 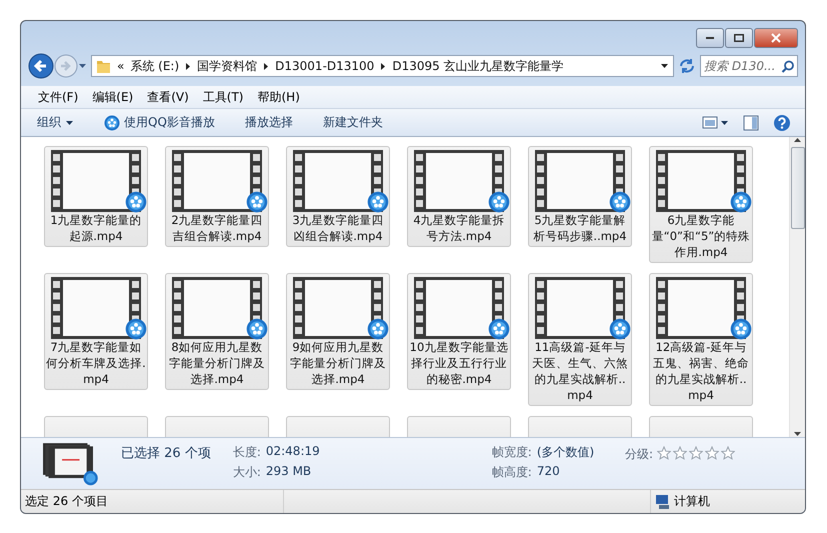 What do you see at coordinates (687, 66) in the screenshot?
I see `refresh-icon` at bounding box center [687, 66].